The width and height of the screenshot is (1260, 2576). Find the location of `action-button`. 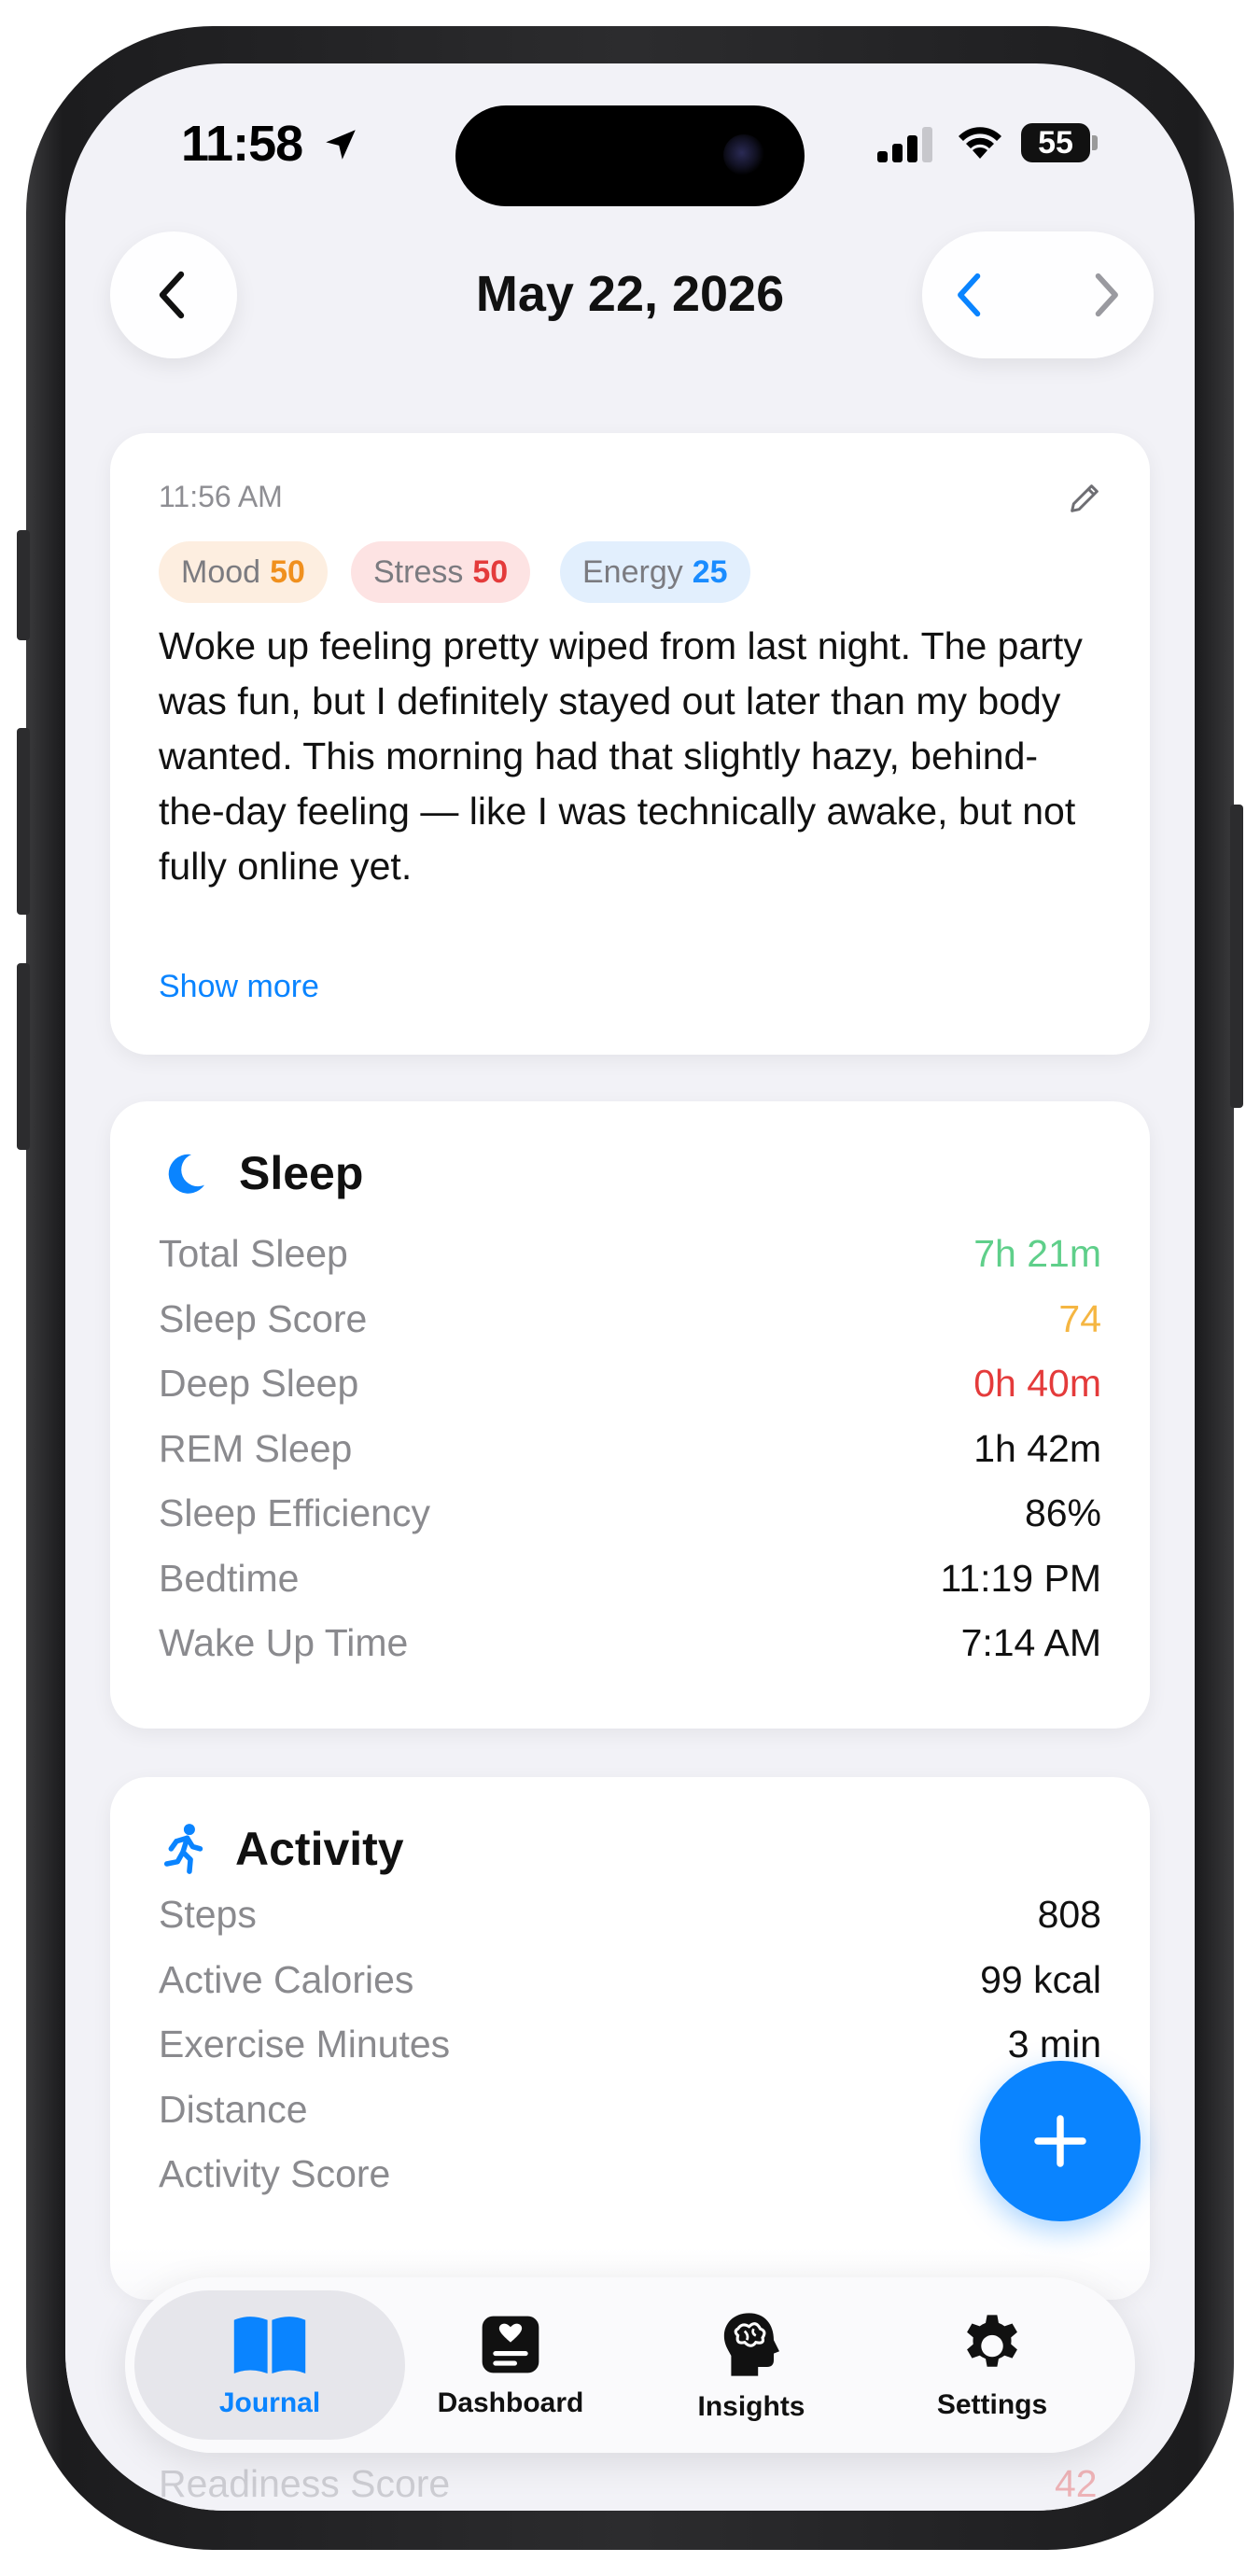

action-button is located at coordinates (23, 585).